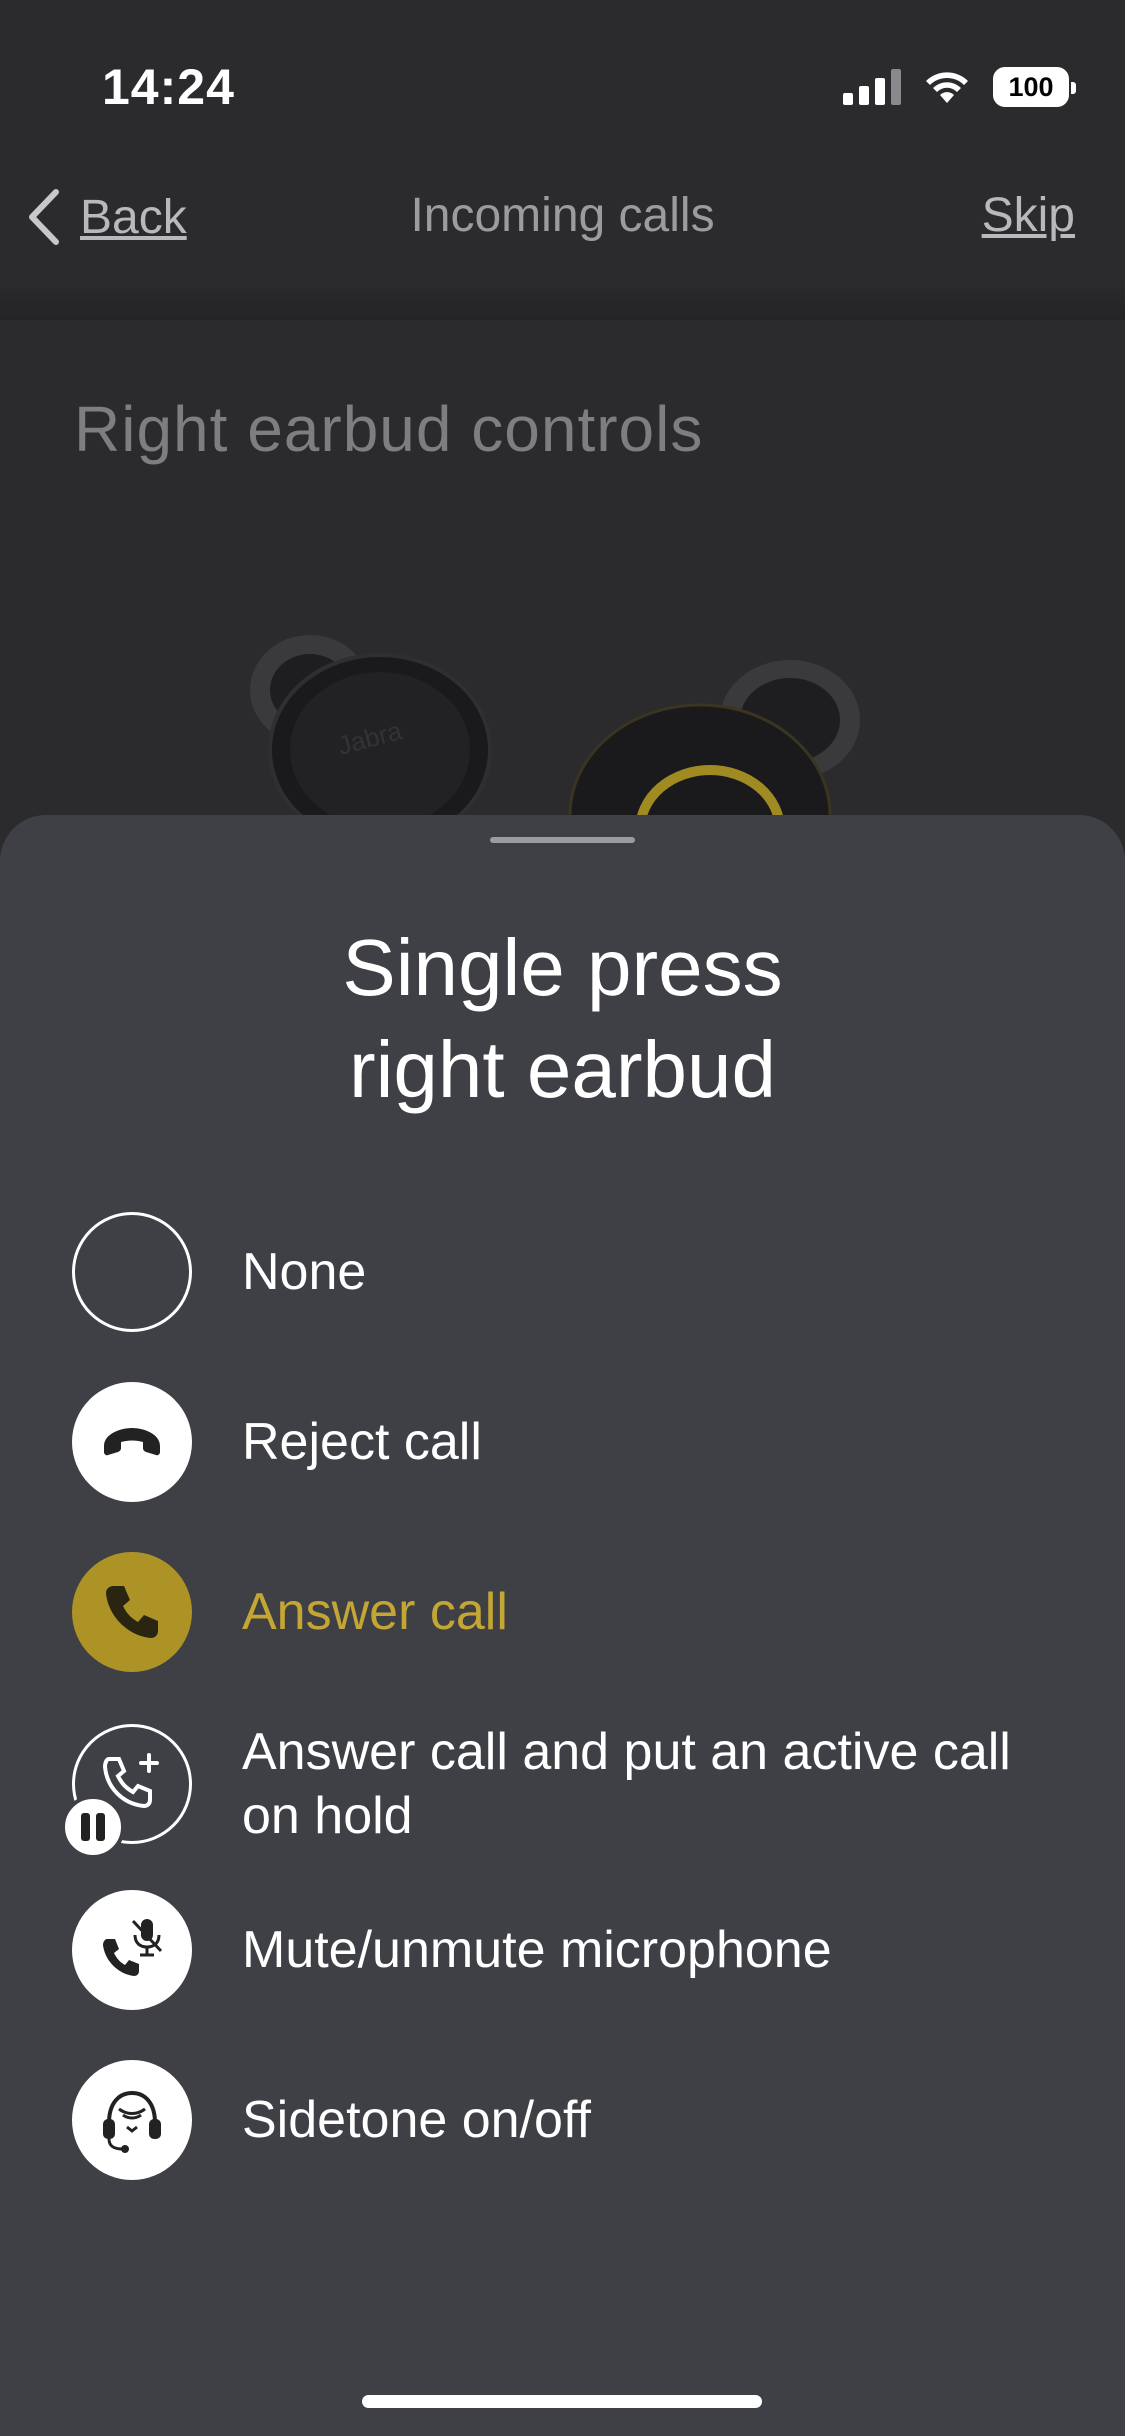 This screenshot has height=2436, width=1125. What do you see at coordinates (562, 2401) in the screenshot?
I see `home-indicator` at bounding box center [562, 2401].